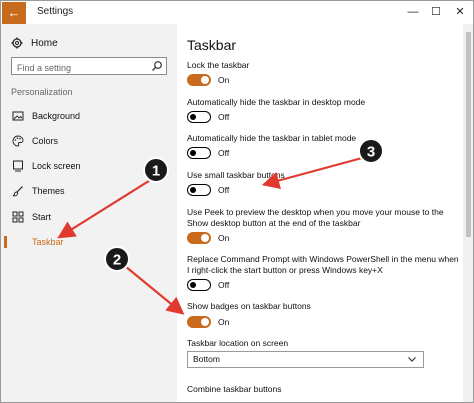 This screenshot has height=403, width=474. What do you see at coordinates (56, 166) in the screenshot?
I see `sidebar-item-label: Lock screen` at bounding box center [56, 166].